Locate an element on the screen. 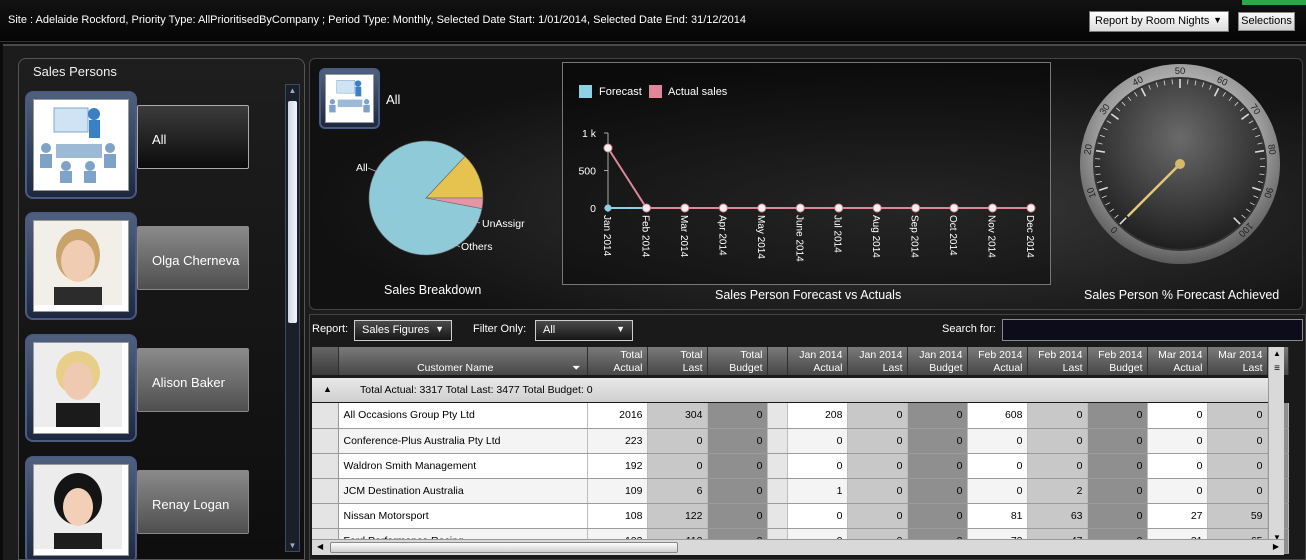  column-header: Mar 2014 Actual is located at coordinates (1177, 361).